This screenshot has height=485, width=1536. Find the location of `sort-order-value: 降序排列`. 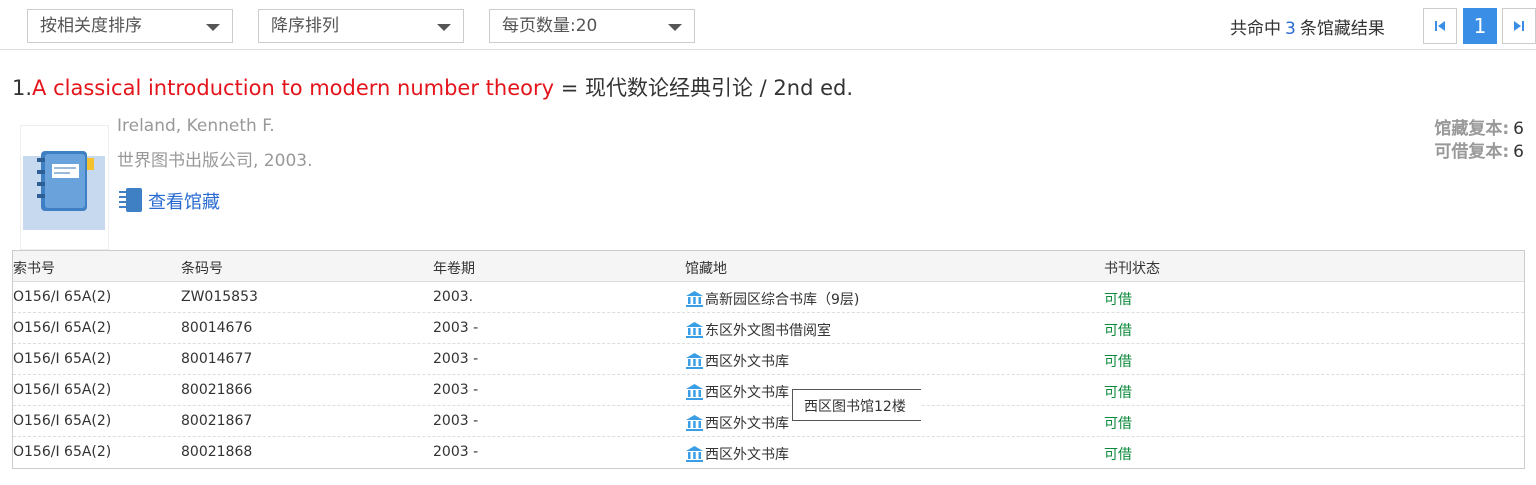

sort-order-value: 降序排列 is located at coordinates (305, 26).